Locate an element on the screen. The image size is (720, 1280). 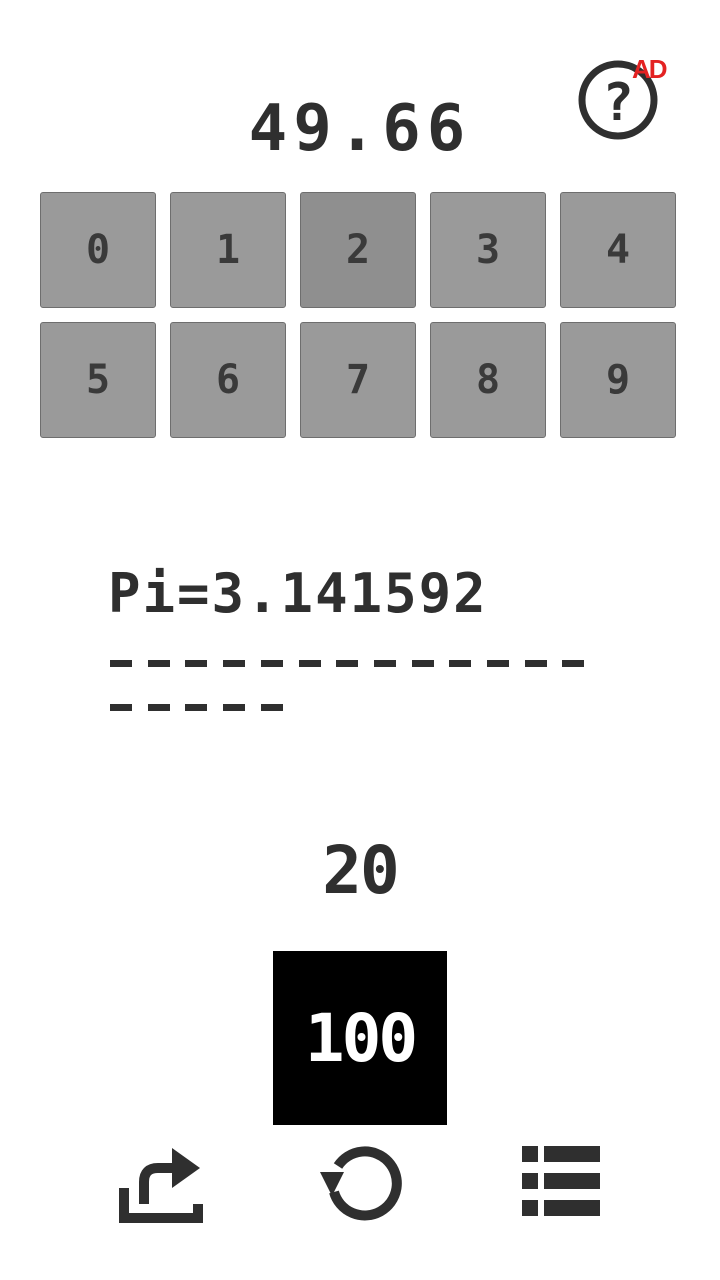
key-5: 5 is located at coordinates (98, 380).